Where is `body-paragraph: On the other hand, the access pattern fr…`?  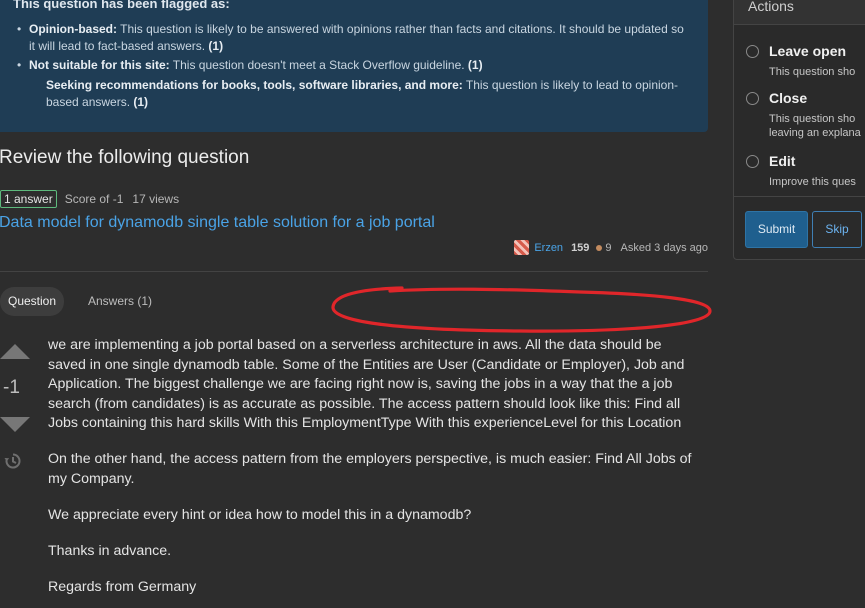 body-paragraph: On the other hand, the access pattern fr… is located at coordinates (370, 469).